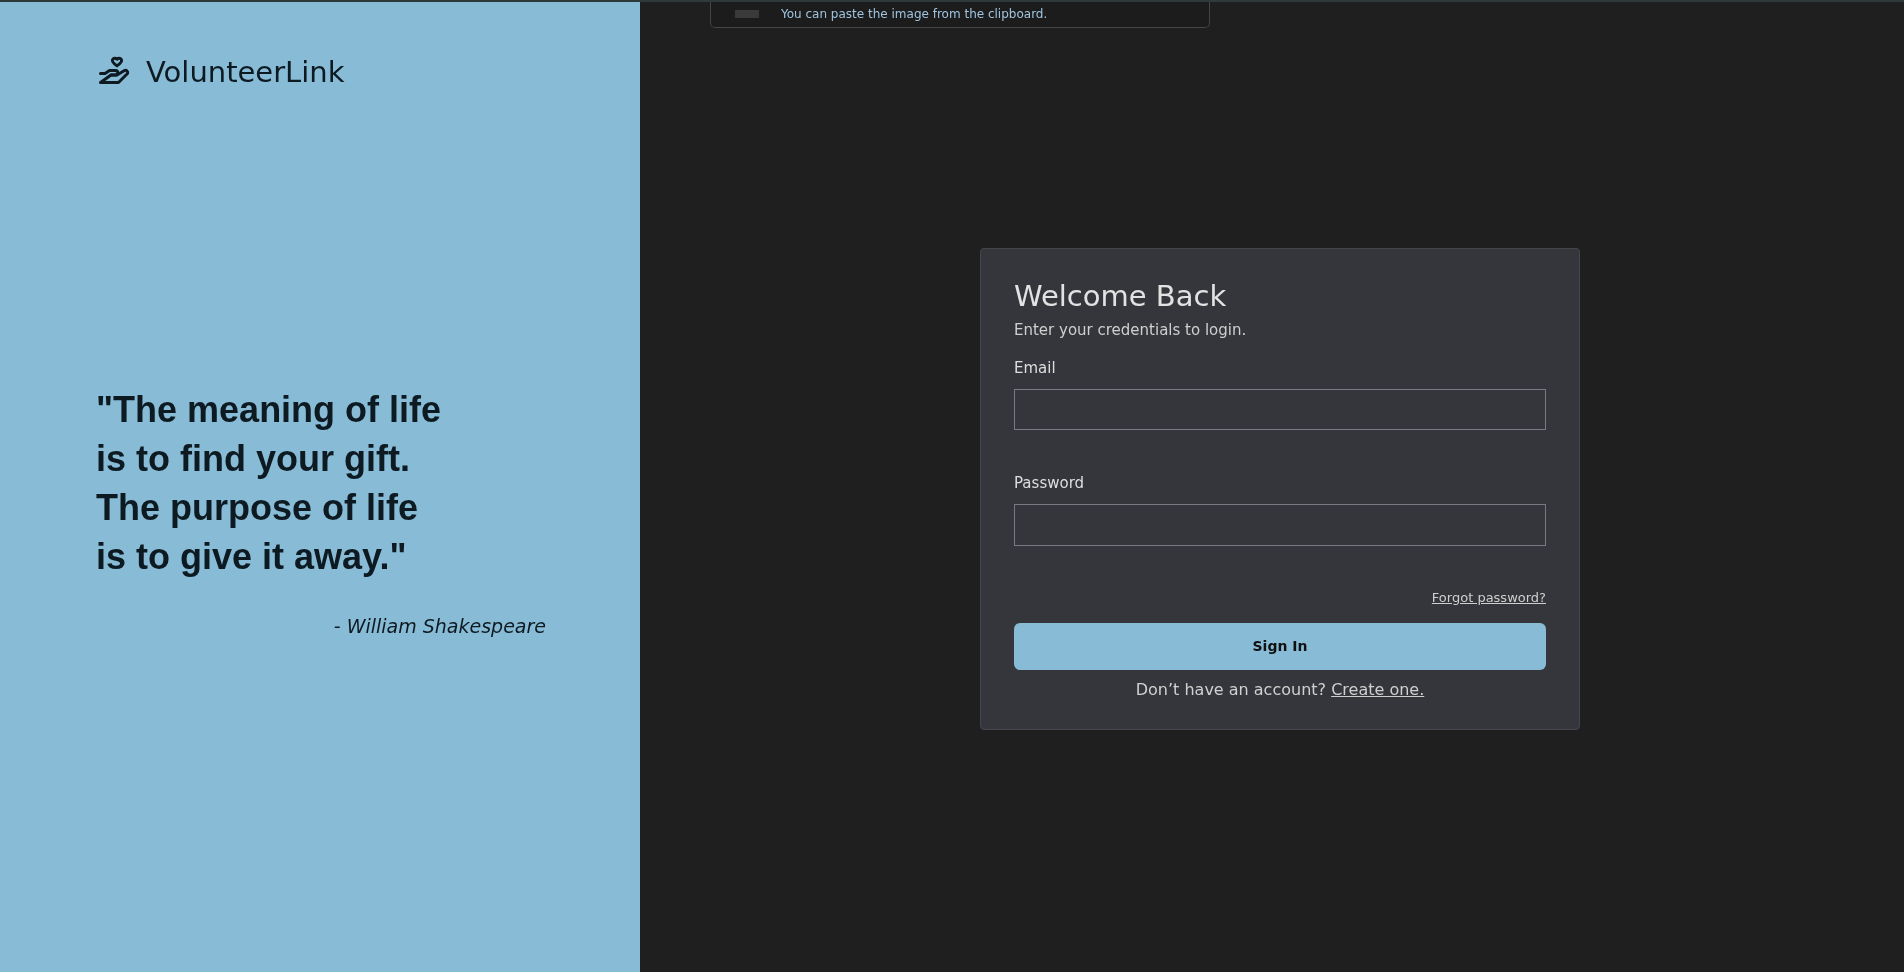 The image size is (1904, 972). What do you see at coordinates (1378, 689) in the screenshot?
I see `create-account-link: Create one.` at bounding box center [1378, 689].